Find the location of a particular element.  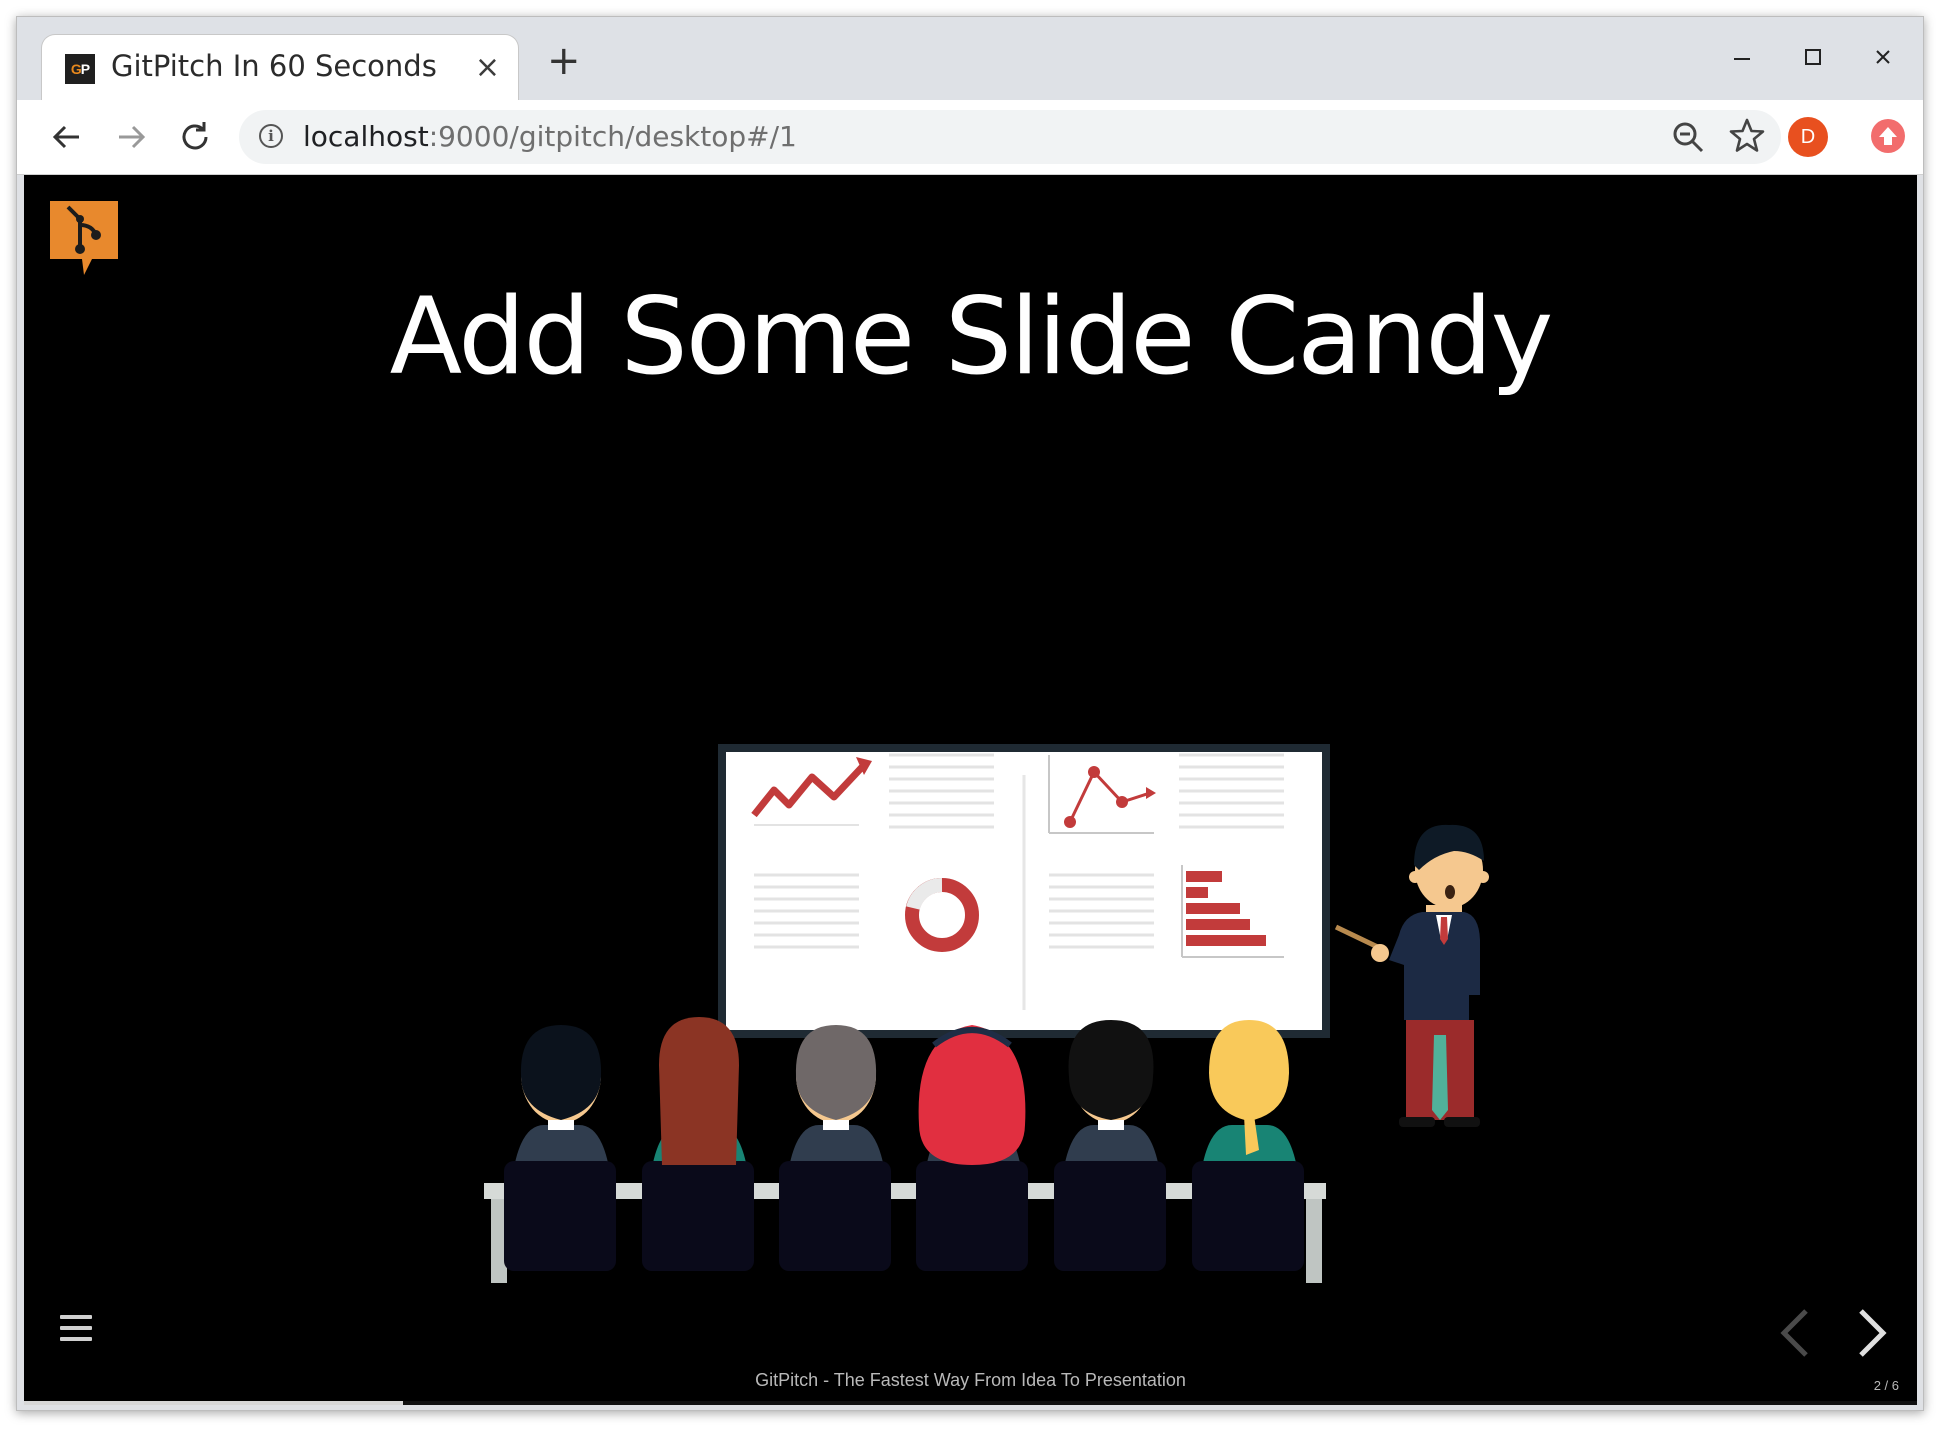

browser-toolbar: i localhost:9000/gitpitch/desktop#/1 D is located at coordinates (970, 137).